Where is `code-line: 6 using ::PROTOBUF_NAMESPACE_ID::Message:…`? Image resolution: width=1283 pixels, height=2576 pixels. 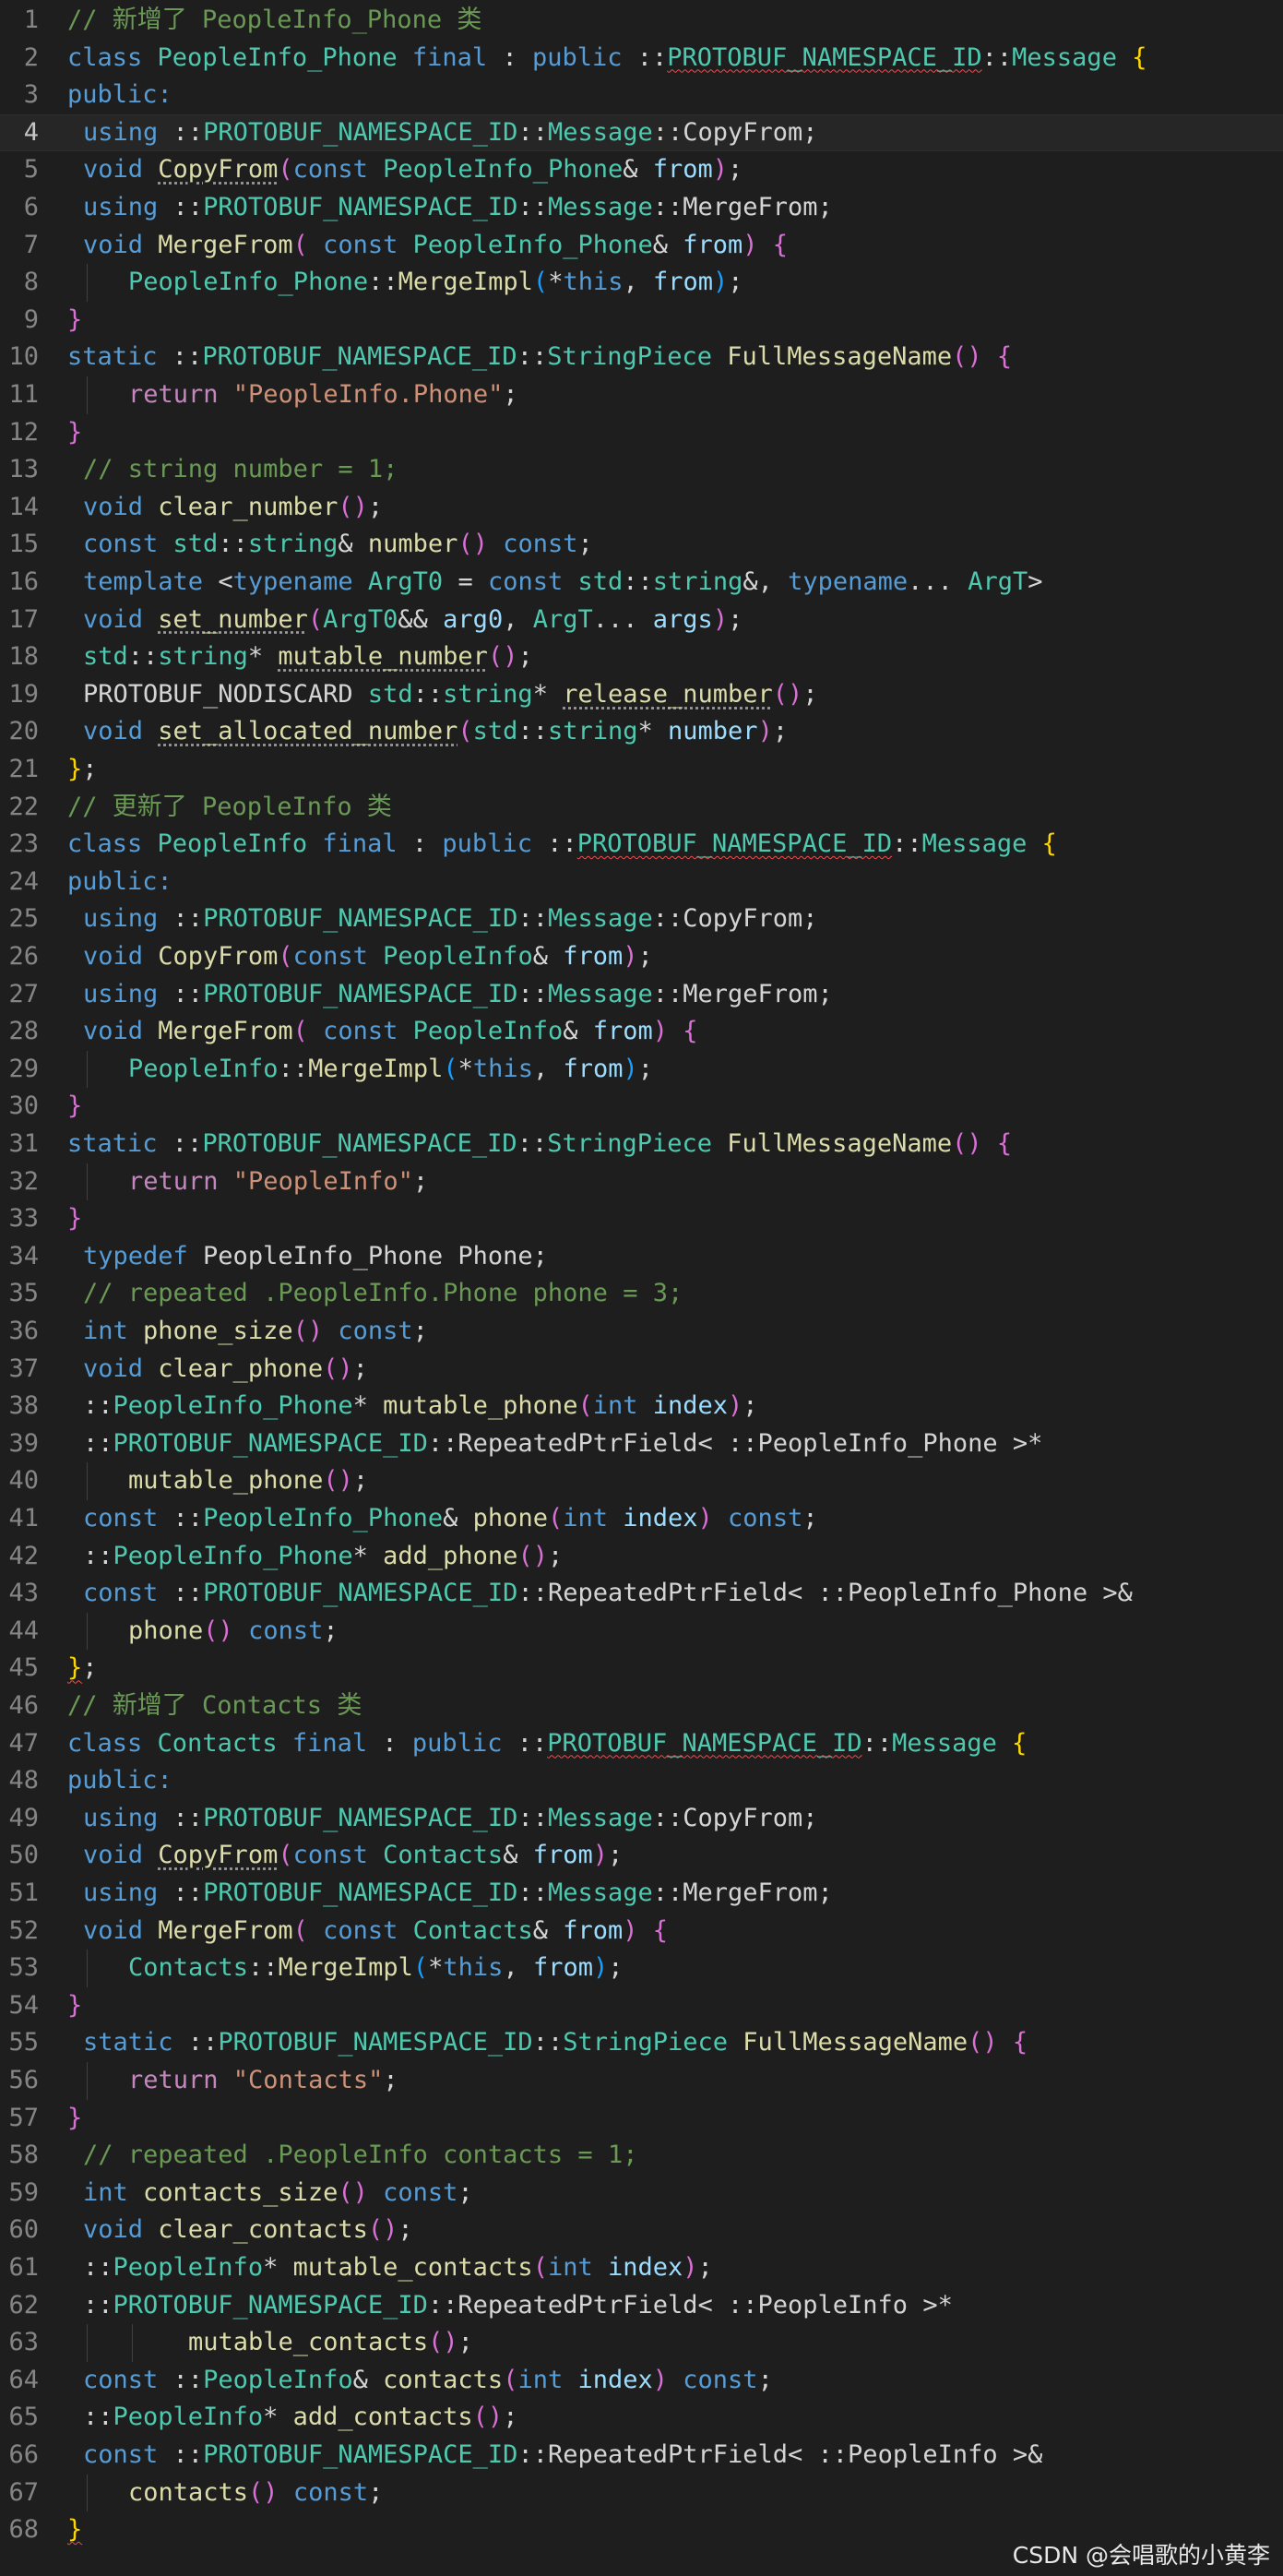
code-line: 6 using ::PROTOBUF_NAMESPACE_ID::Message:… is located at coordinates (641, 208).